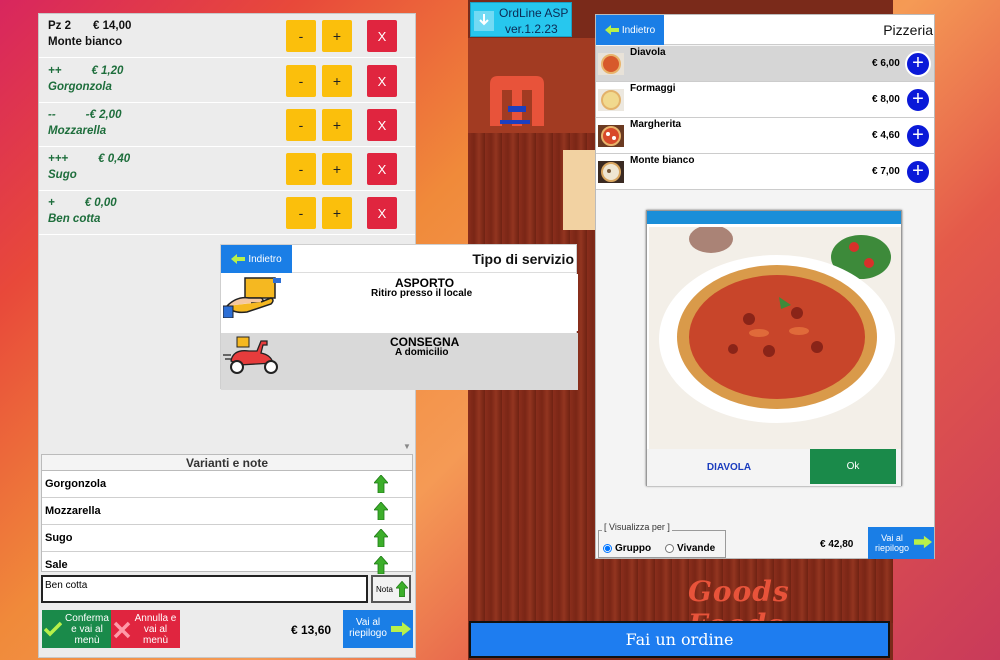 The width and height of the screenshot is (1000, 660). I want to click on product-row: Monte bianco € 7,00 +, so click(765, 172).